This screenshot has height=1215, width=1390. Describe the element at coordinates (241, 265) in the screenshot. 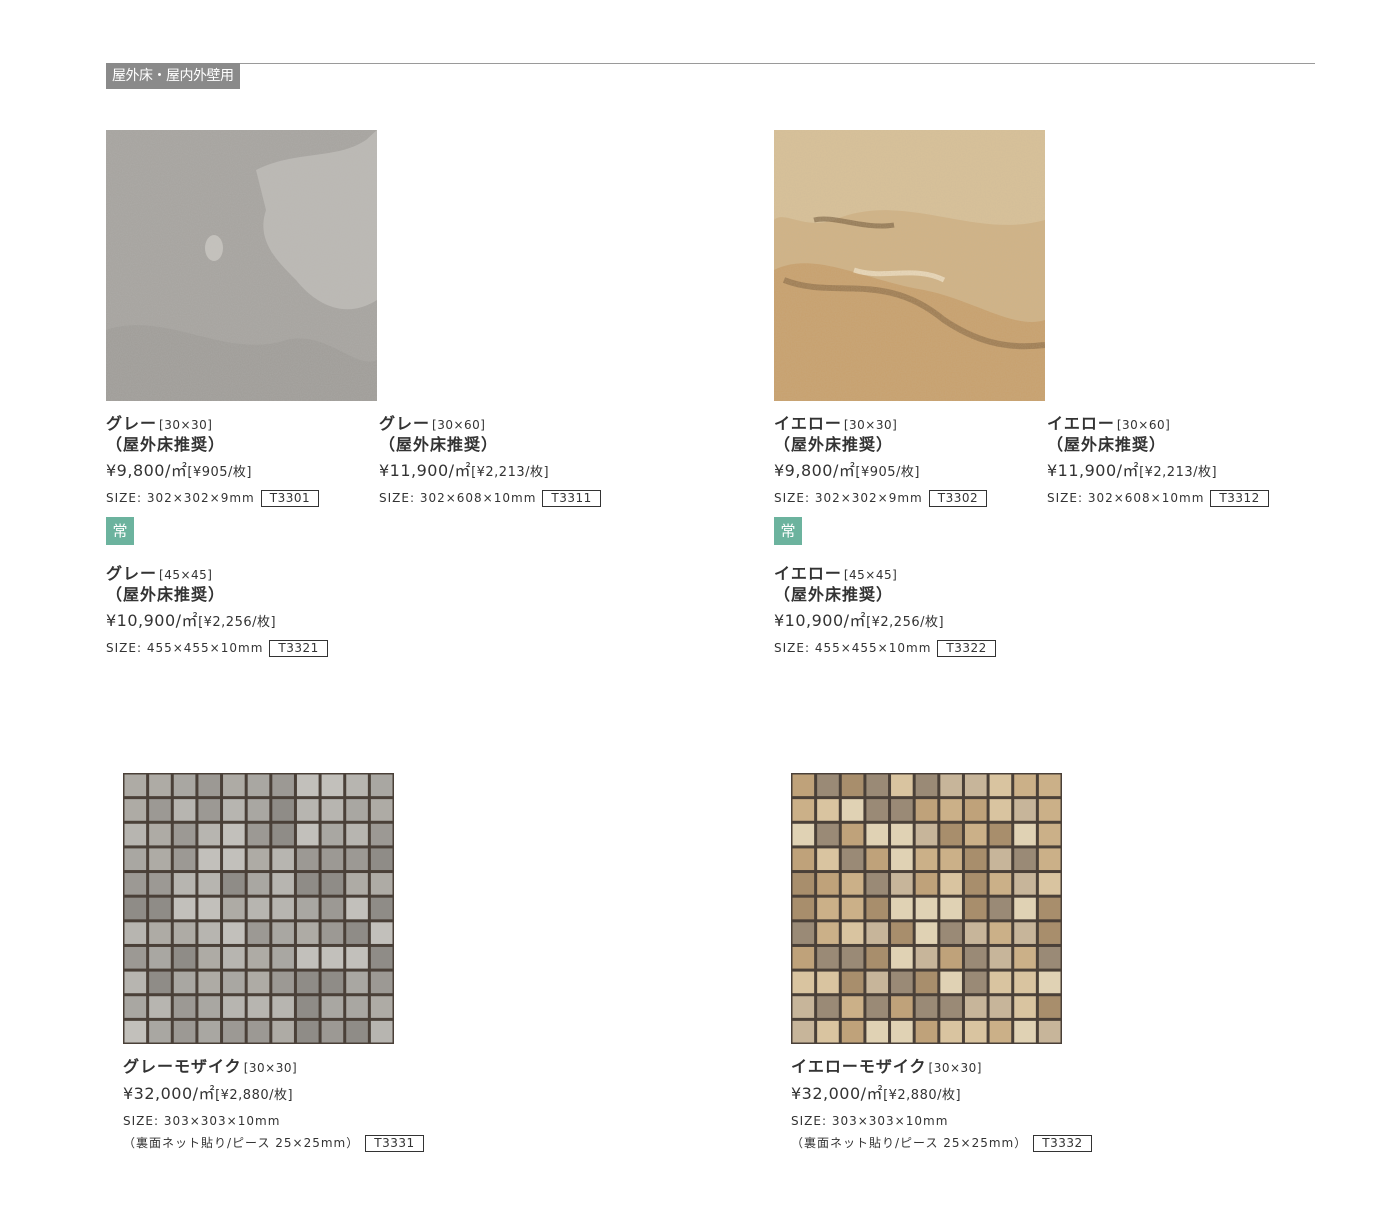

I see `gray-tile-image` at that location.